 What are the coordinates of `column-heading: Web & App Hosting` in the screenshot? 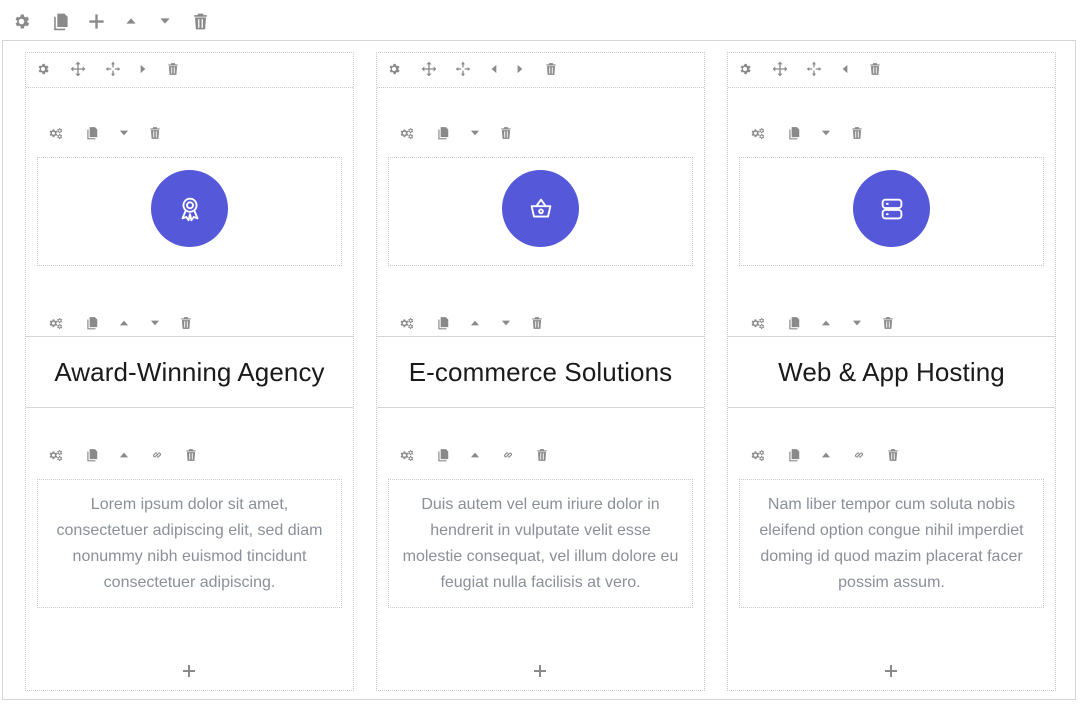 It's located at (891, 371).